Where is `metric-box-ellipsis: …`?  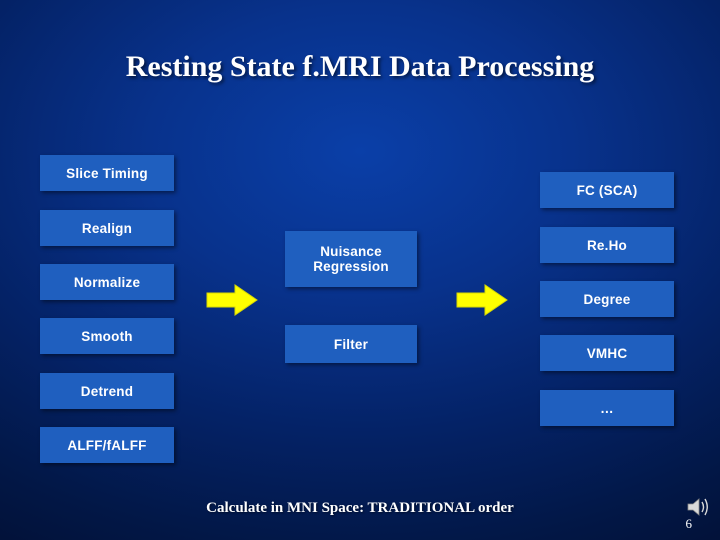 metric-box-ellipsis: … is located at coordinates (607, 408).